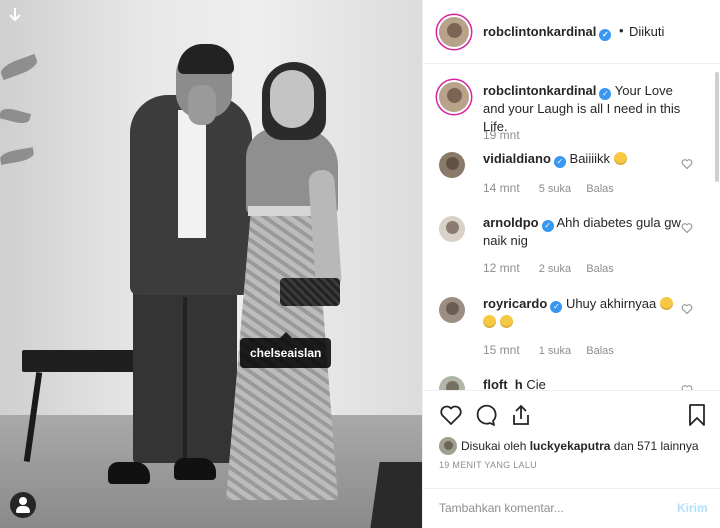 The height and width of the screenshot is (528, 720). Describe the element at coordinates (501, 350) in the screenshot. I see `comment-time: 15 mnt` at that location.